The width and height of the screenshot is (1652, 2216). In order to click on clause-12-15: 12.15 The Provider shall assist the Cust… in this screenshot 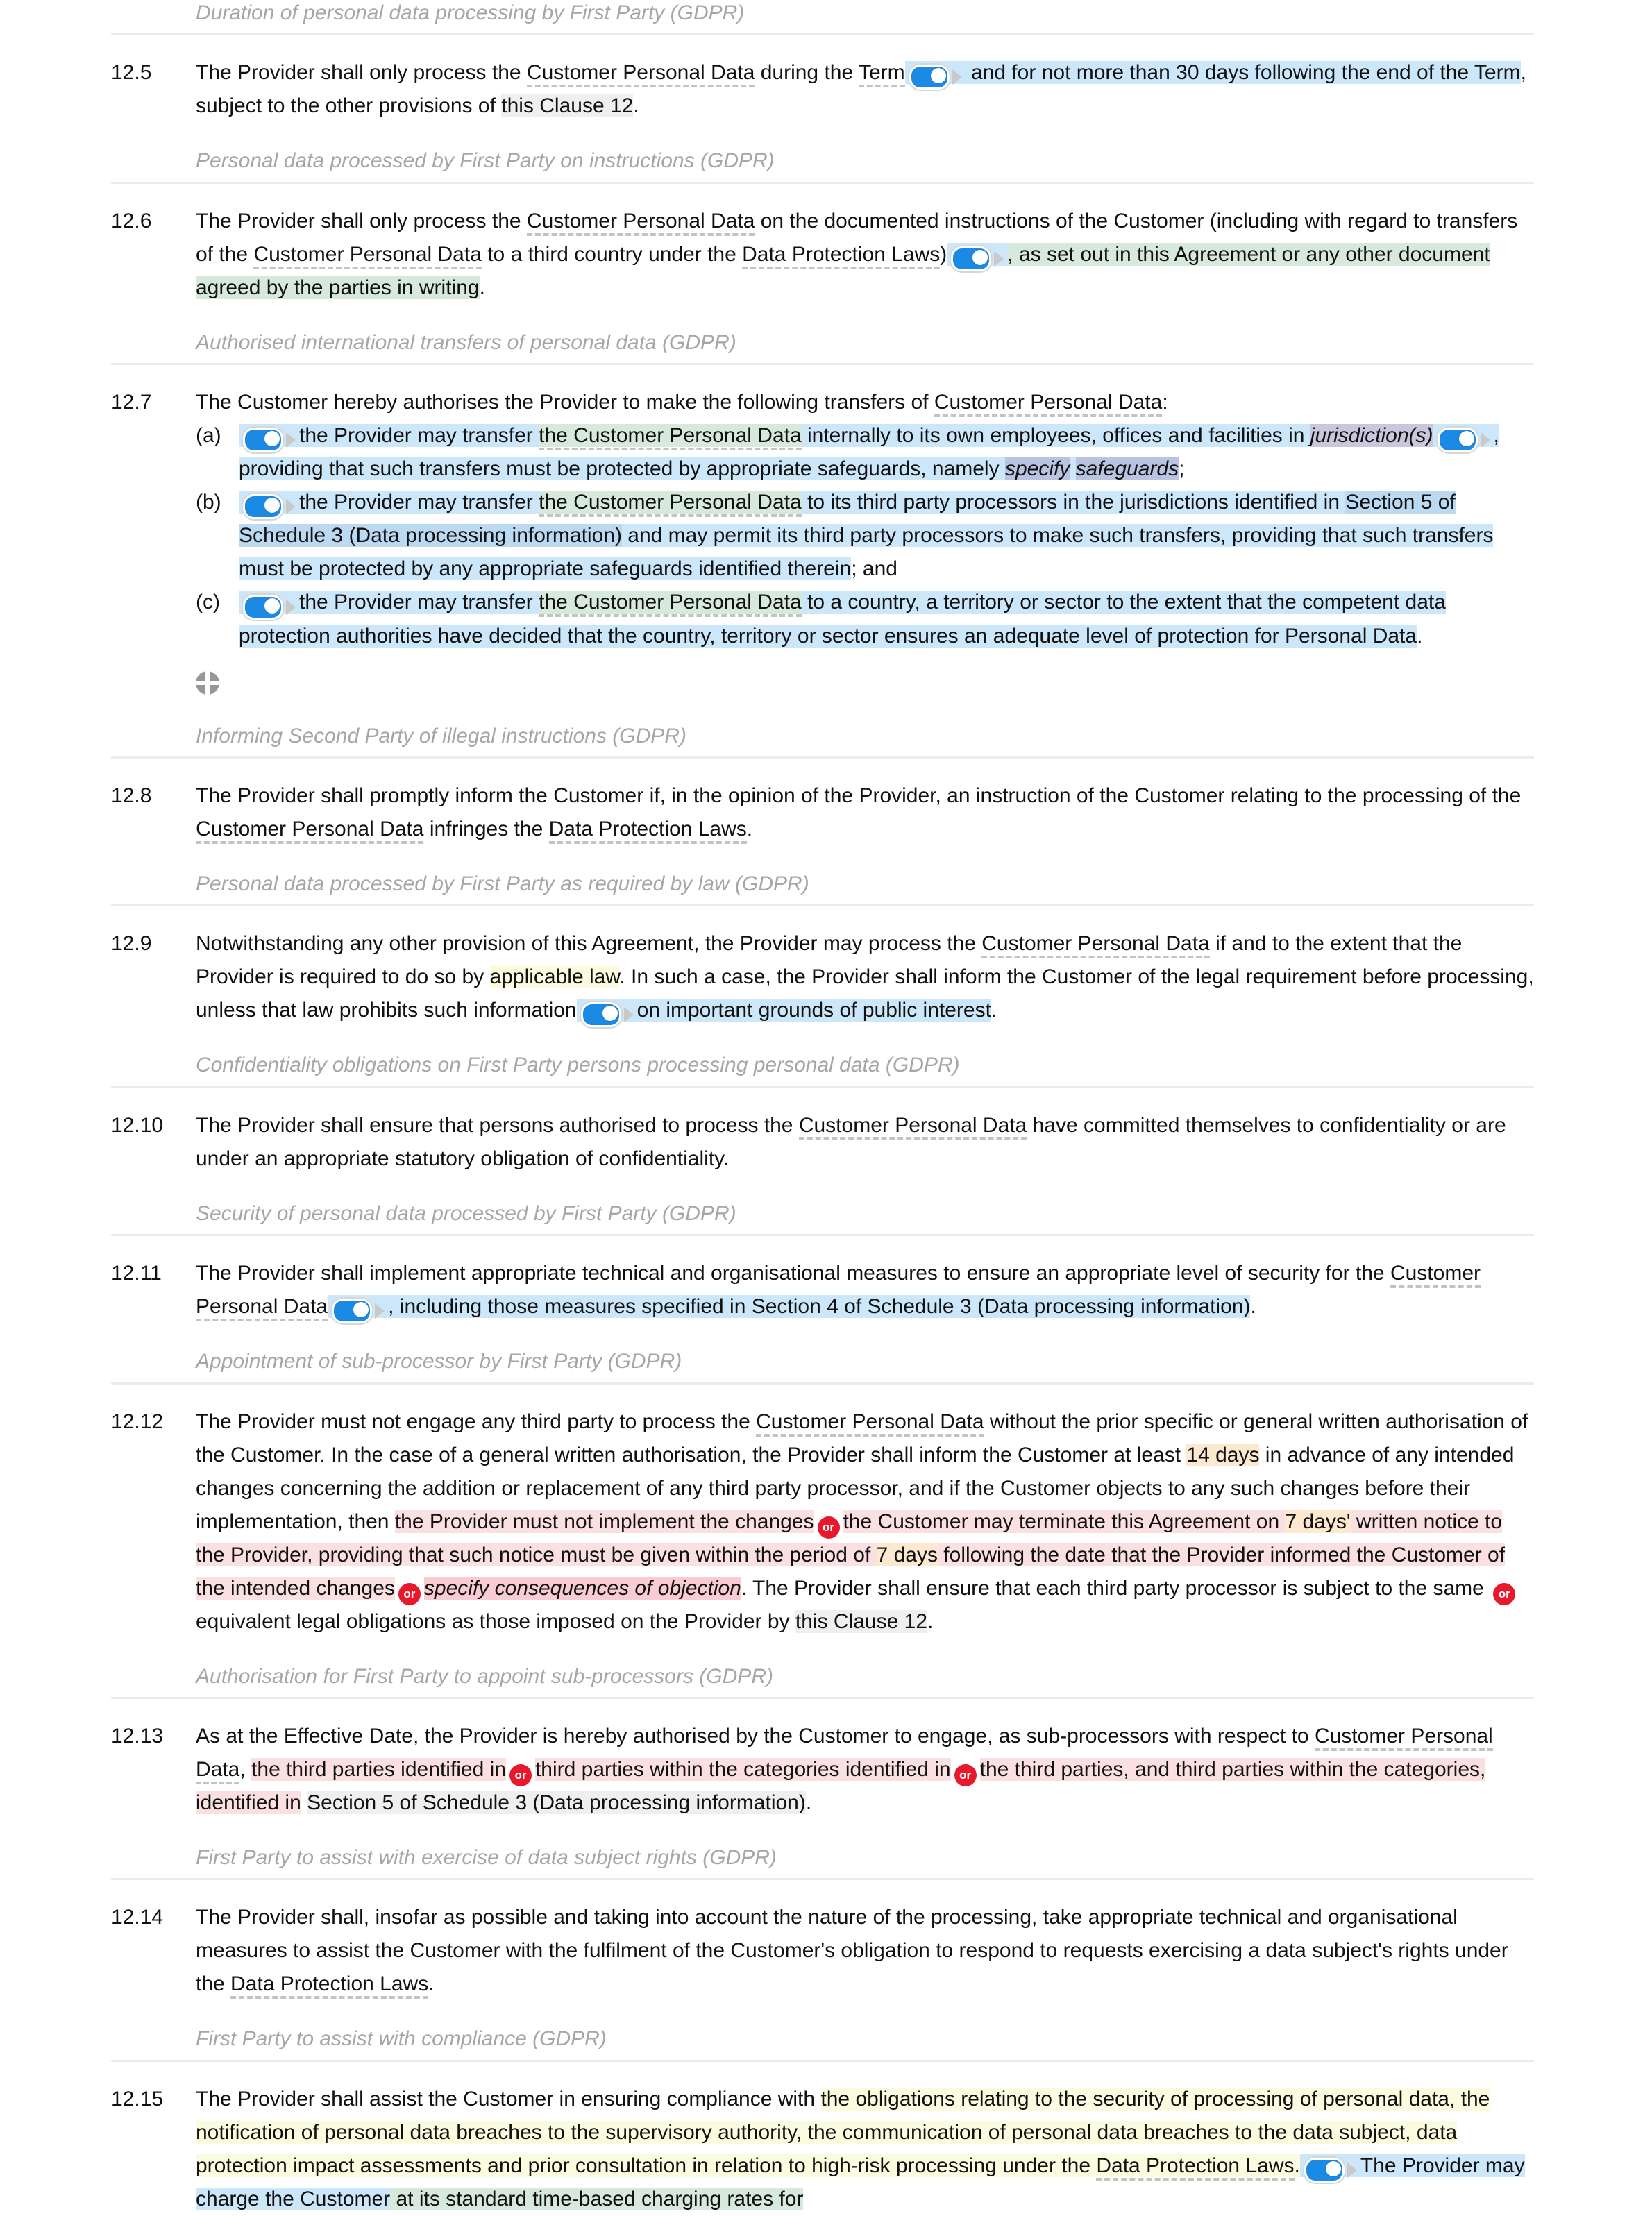, I will do `click(822, 2139)`.